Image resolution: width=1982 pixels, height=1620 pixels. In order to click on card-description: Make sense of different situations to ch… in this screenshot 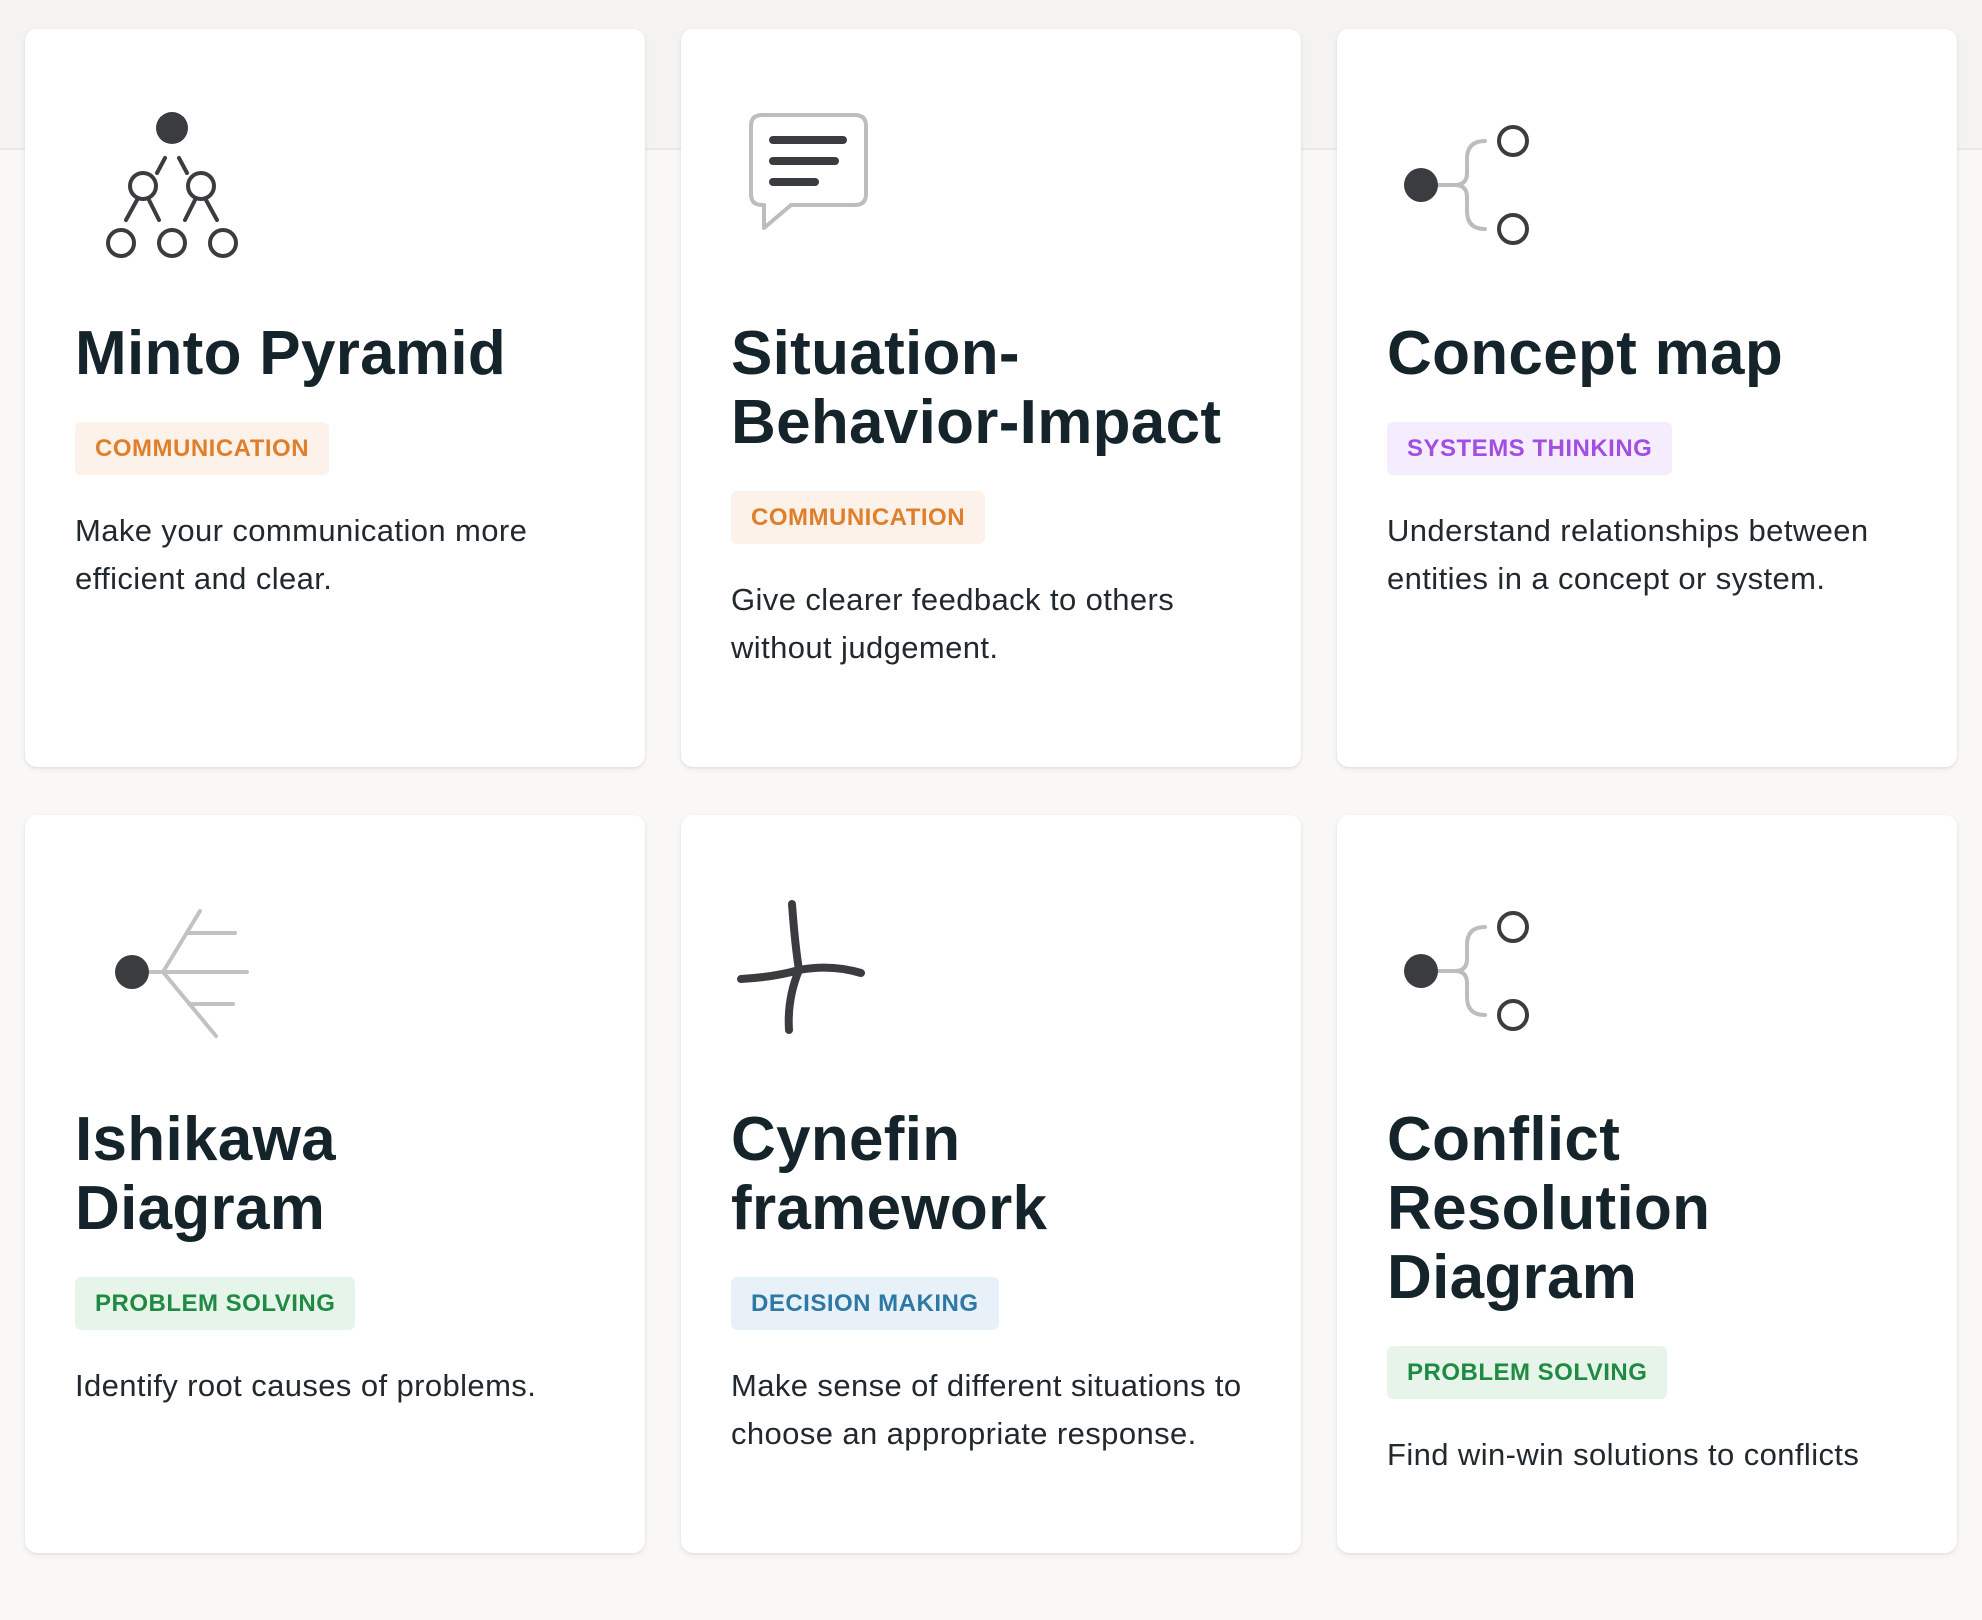, I will do `click(986, 1409)`.